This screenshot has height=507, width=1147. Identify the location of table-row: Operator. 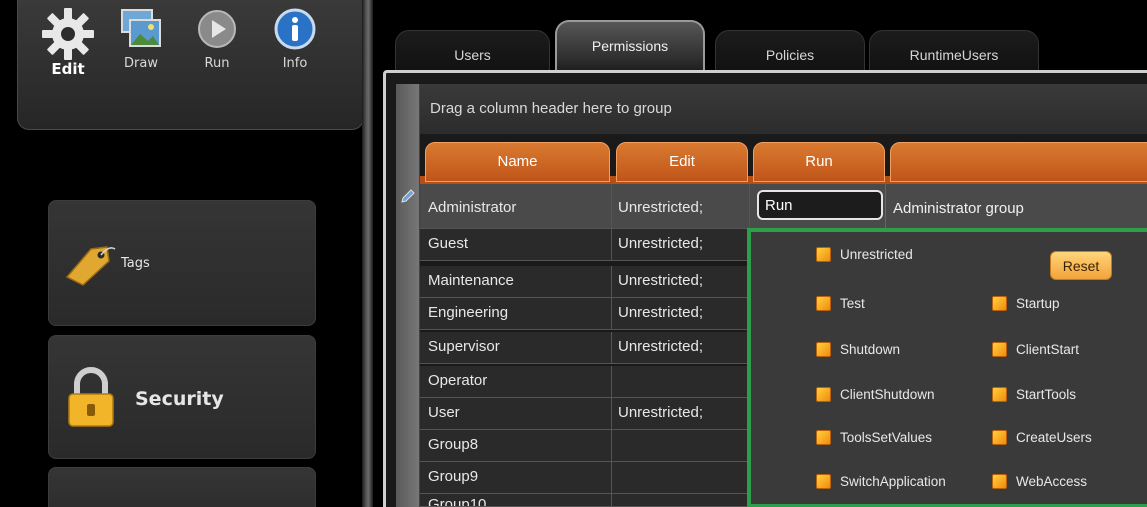
(585, 382).